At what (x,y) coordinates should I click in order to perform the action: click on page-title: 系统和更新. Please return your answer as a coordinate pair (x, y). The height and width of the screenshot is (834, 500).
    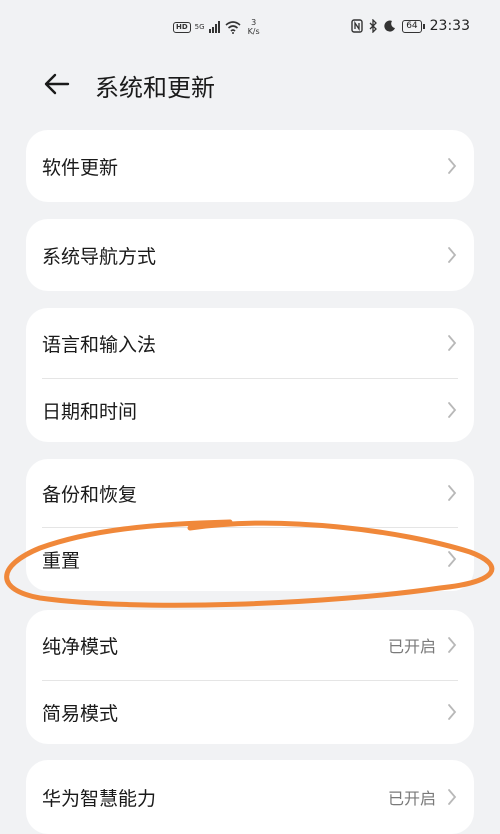
    Looking at the image, I should click on (155, 88).